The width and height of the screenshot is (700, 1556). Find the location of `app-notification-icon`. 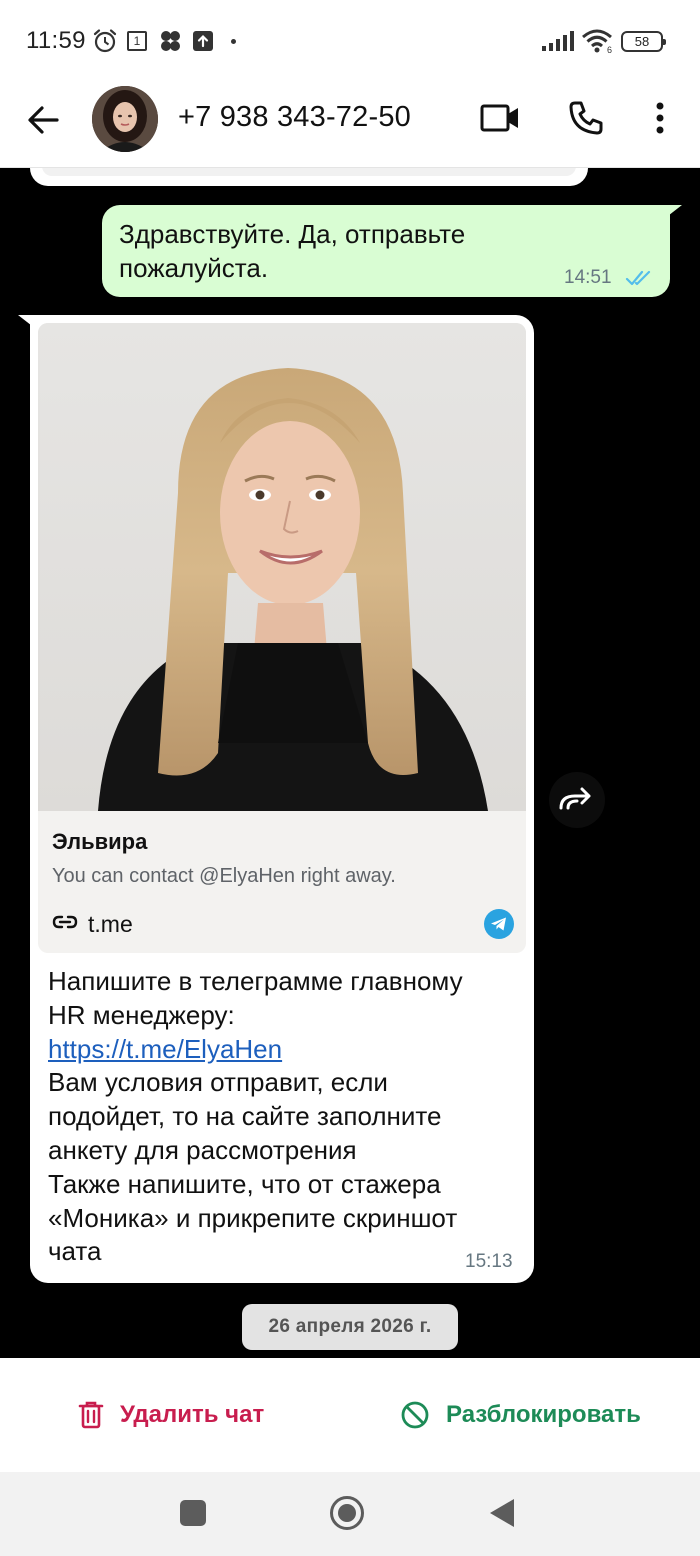

app-notification-icon is located at coordinates (170, 41).